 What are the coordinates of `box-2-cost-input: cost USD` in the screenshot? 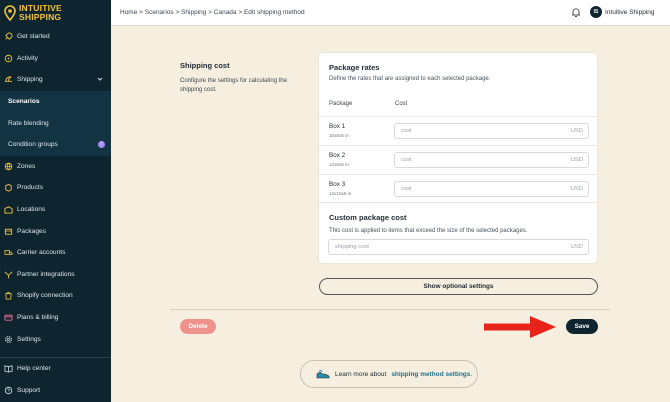 It's located at (491, 160).